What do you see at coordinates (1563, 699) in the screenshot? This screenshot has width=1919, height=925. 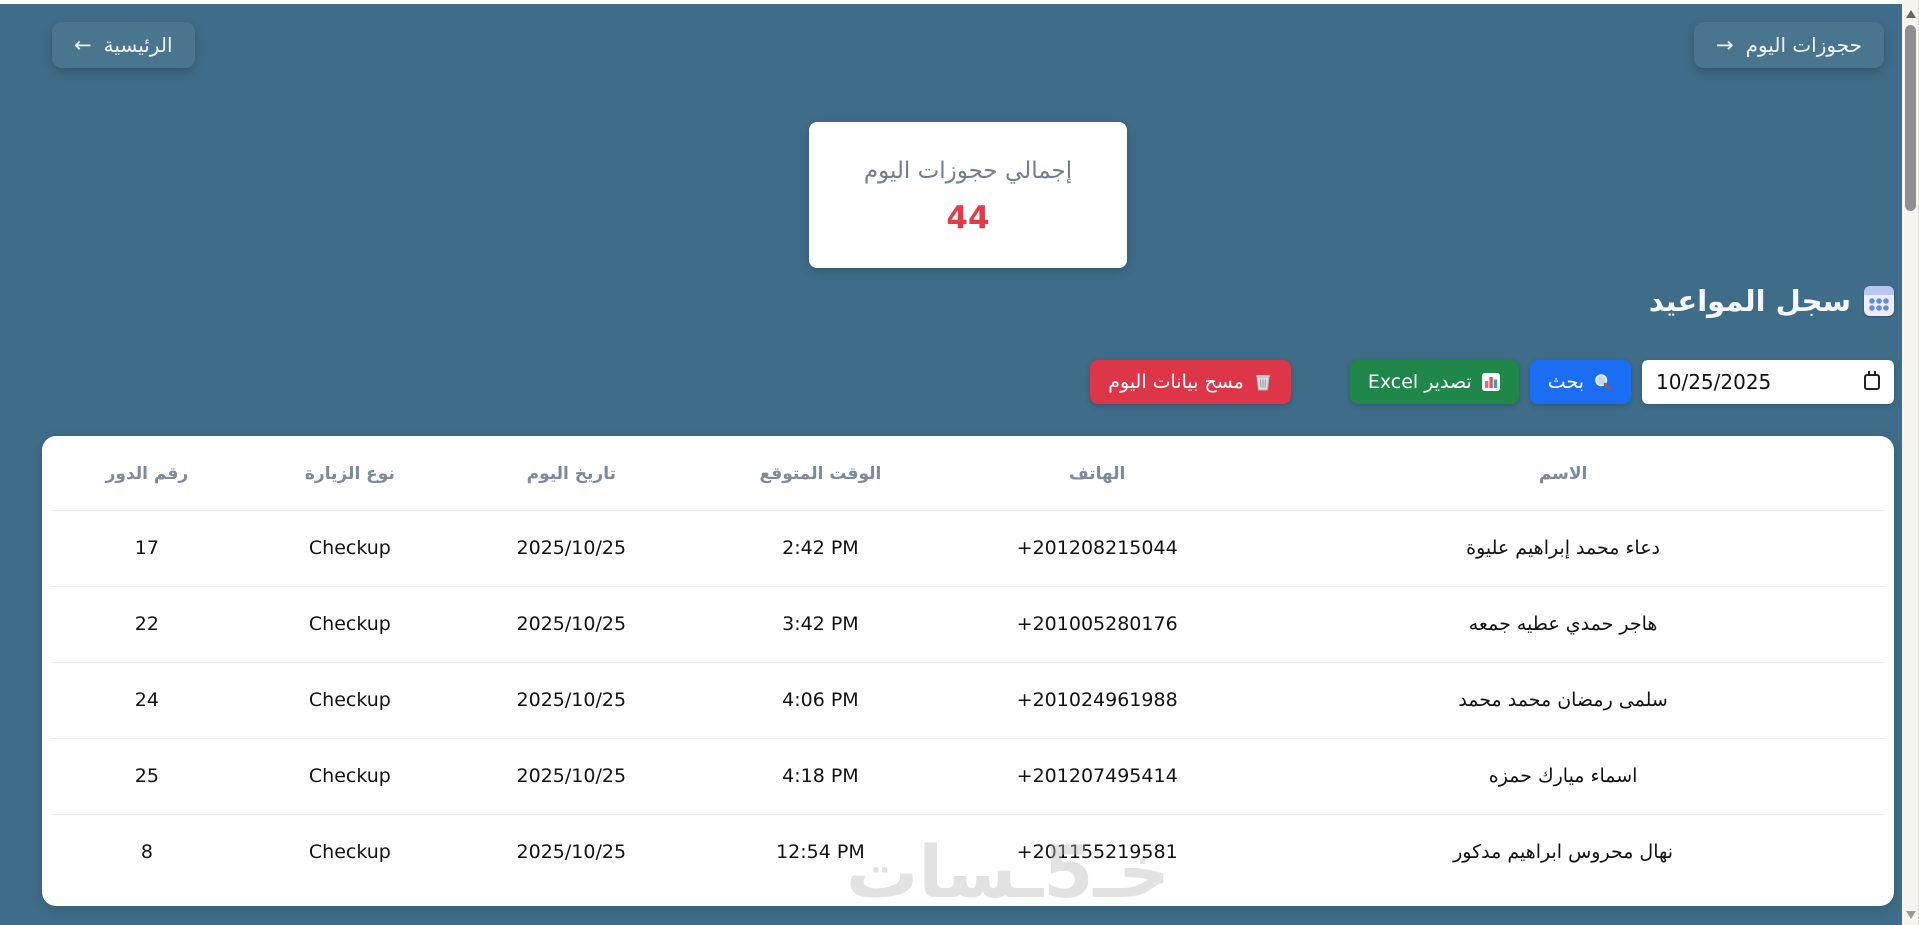 I see `cell-name: سلمى رمضان محمد محمد` at bounding box center [1563, 699].